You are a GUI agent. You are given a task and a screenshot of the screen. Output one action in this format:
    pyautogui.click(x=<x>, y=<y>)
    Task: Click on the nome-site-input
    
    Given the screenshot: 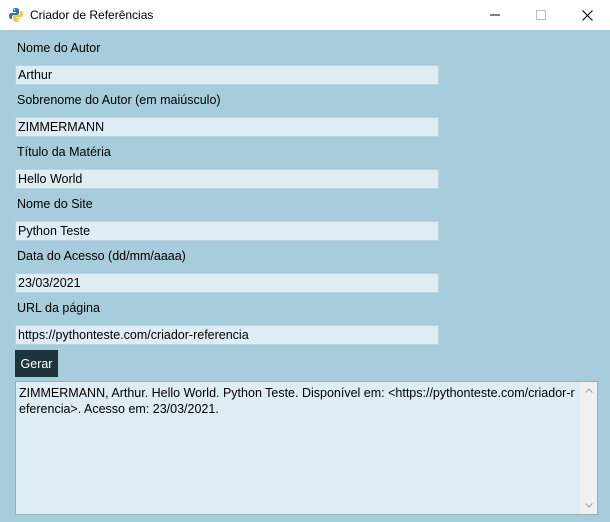 What is the action you would take?
    pyautogui.click(x=227, y=231)
    